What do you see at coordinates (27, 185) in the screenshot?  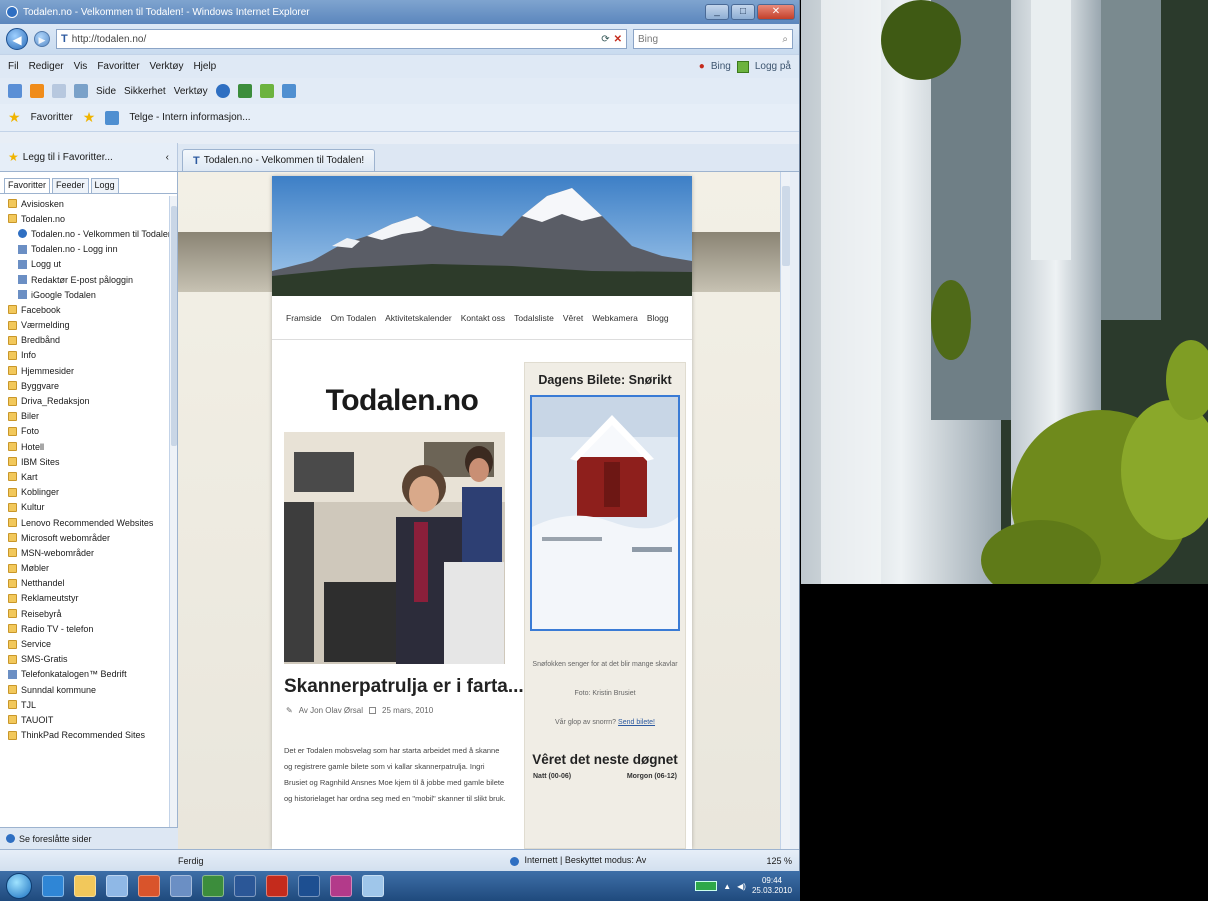 I see `tab-favorites: Favoritter` at bounding box center [27, 185].